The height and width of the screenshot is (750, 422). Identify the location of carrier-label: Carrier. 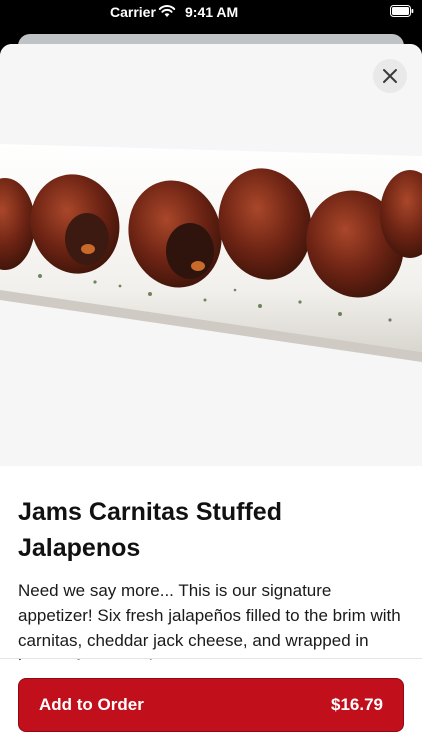
(133, 12).